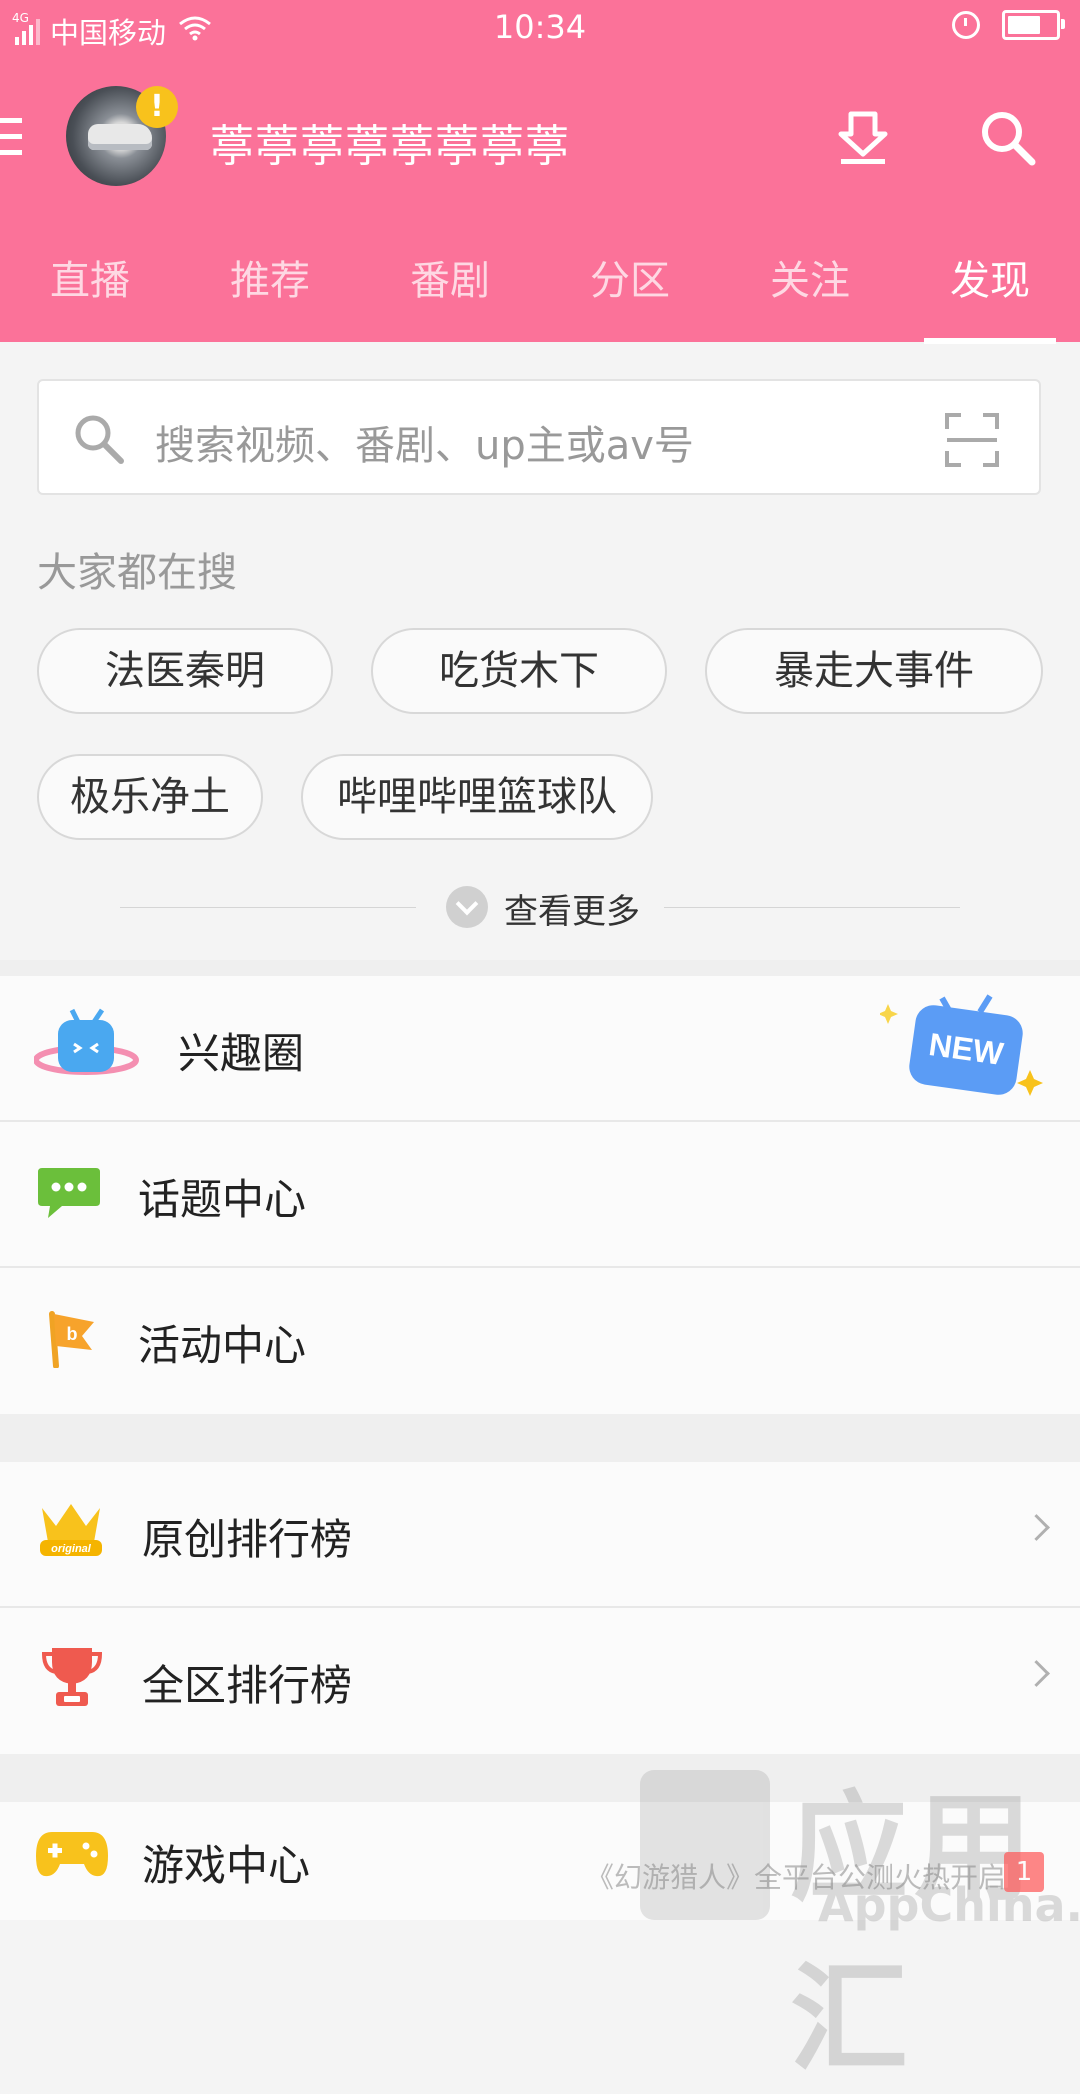 The image size is (1080, 2094). Describe the element at coordinates (88, 1049) in the screenshot. I see `interest-circle-icon` at that location.